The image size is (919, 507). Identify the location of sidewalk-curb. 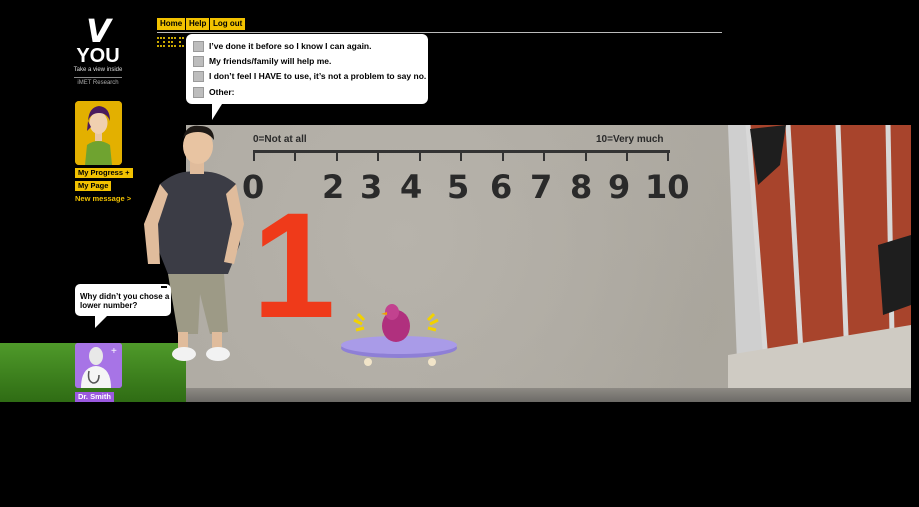
(548, 395).